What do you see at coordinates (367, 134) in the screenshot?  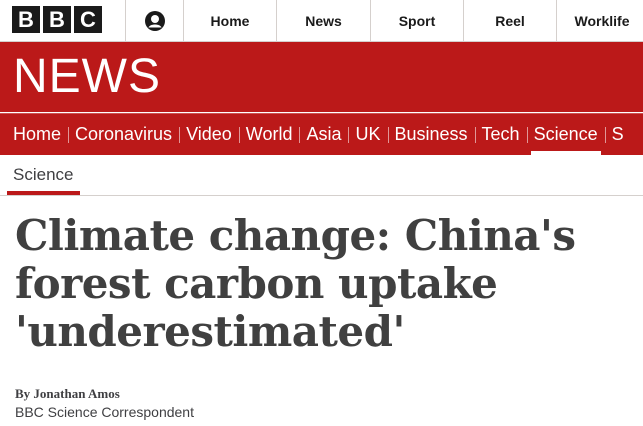 I see `section-nav-uk: UK` at bounding box center [367, 134].